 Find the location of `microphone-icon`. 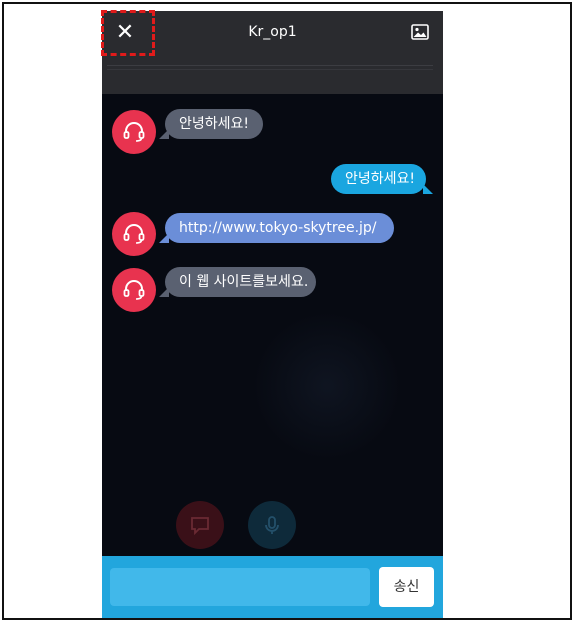

microphone-icon is located at coordinates (272, 525).